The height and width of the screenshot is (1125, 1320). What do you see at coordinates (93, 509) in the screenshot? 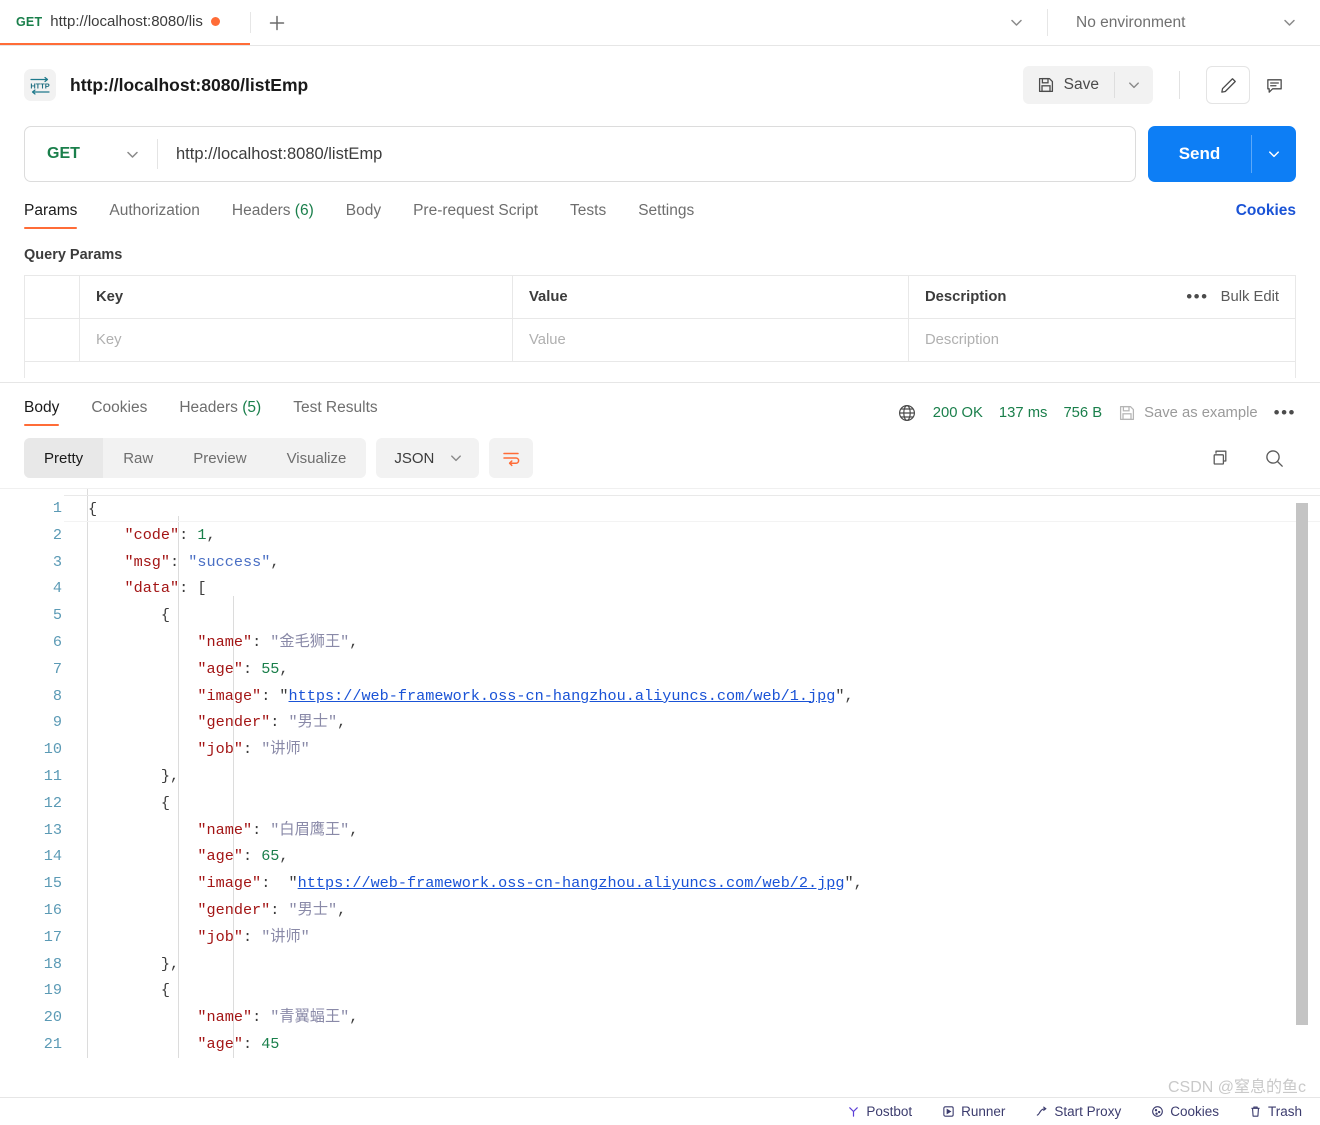
I see `code-token: {` at bounding box center [93, 509].